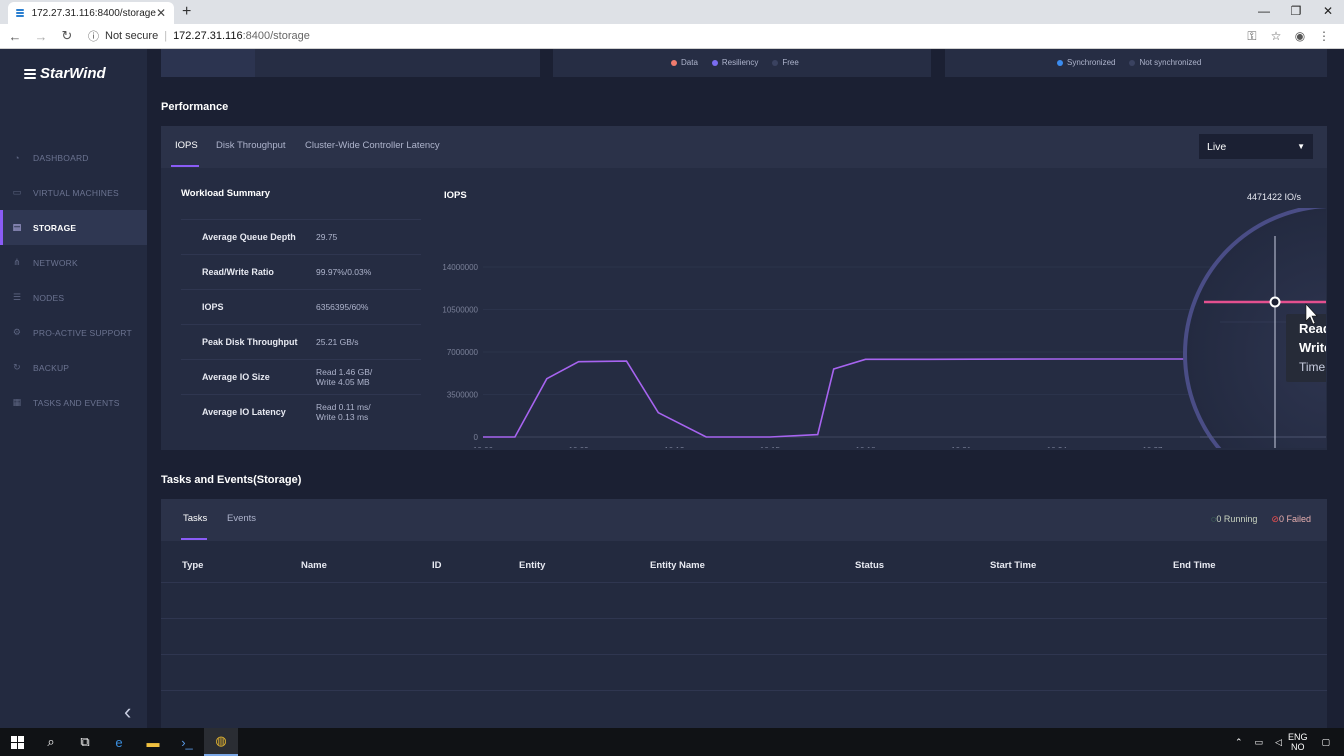 This screenshot has height=756, width=1344. What do you see at coordinates (1297, 747) in the screenshot?
I see `keyboard-layout: NO` at bounding box center [1297, 747].